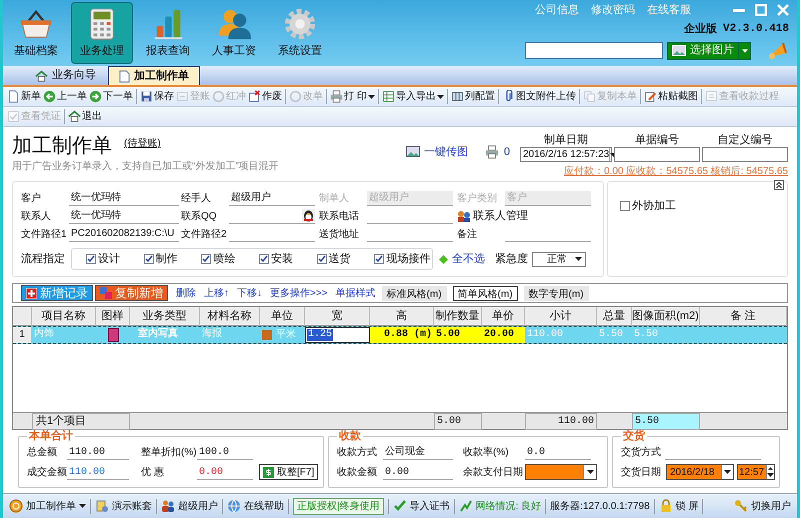 Image resolution: width=800 pixels, height=518 pixels. What do you see at coordinates (124, 76) in the screenshot?
I see `document-icon` at bounding box center [124, 76].